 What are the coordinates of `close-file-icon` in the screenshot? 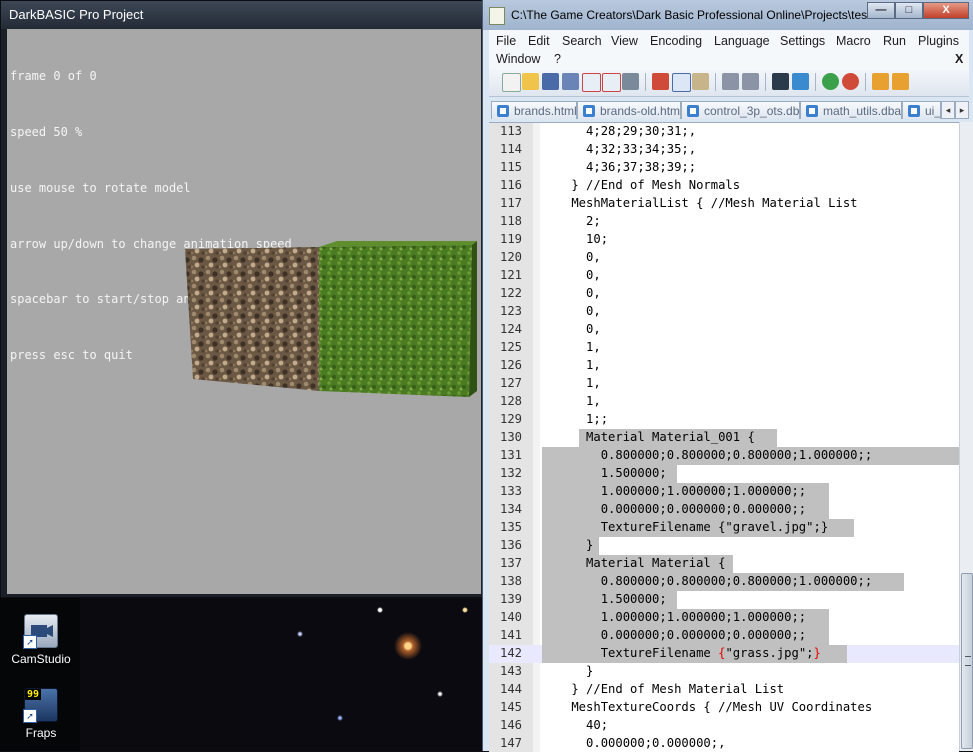 It's located at (591, 82).